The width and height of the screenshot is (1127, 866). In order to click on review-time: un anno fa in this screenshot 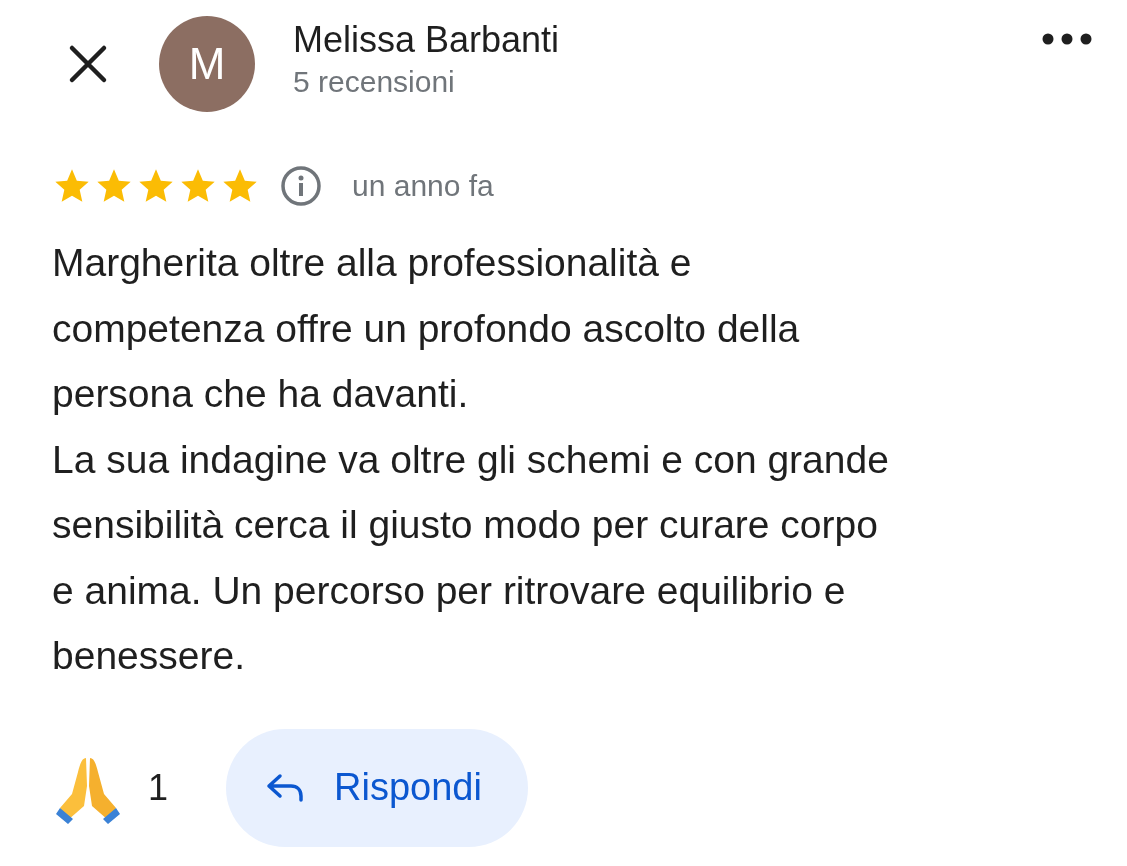, I will do `click(423, 186)`.